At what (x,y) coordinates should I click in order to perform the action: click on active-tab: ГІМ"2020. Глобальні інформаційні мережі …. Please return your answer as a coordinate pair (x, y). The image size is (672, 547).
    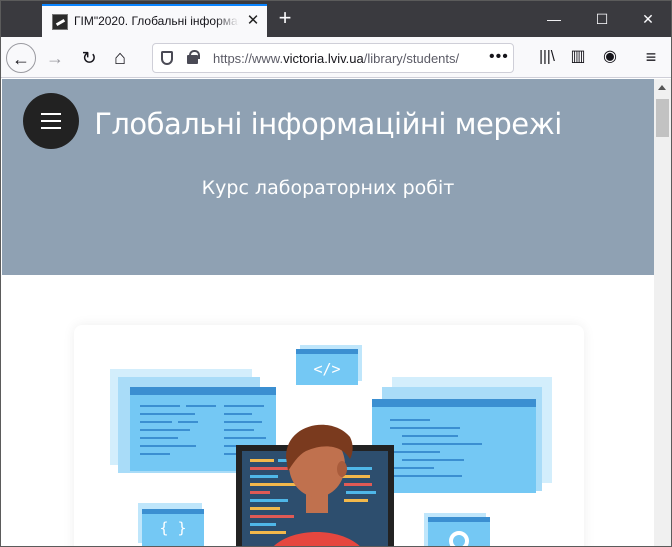
    Looking at the image, I should click on (154, 20).